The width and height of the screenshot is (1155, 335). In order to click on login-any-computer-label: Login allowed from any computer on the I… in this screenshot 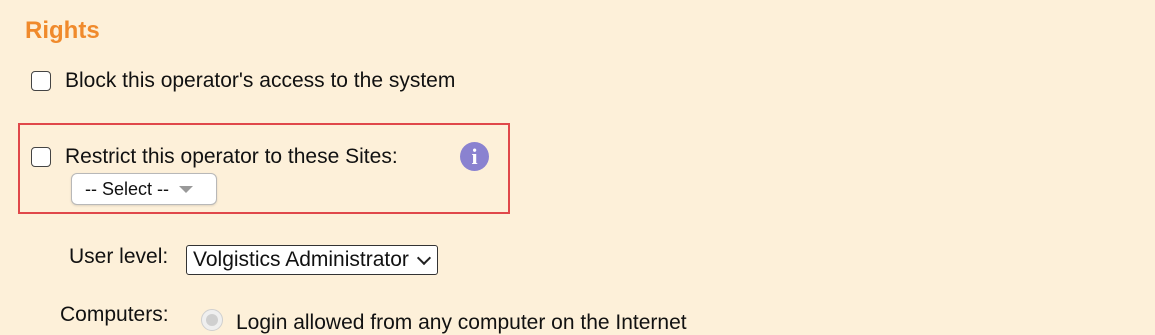, I will do `click(461, 322)`.